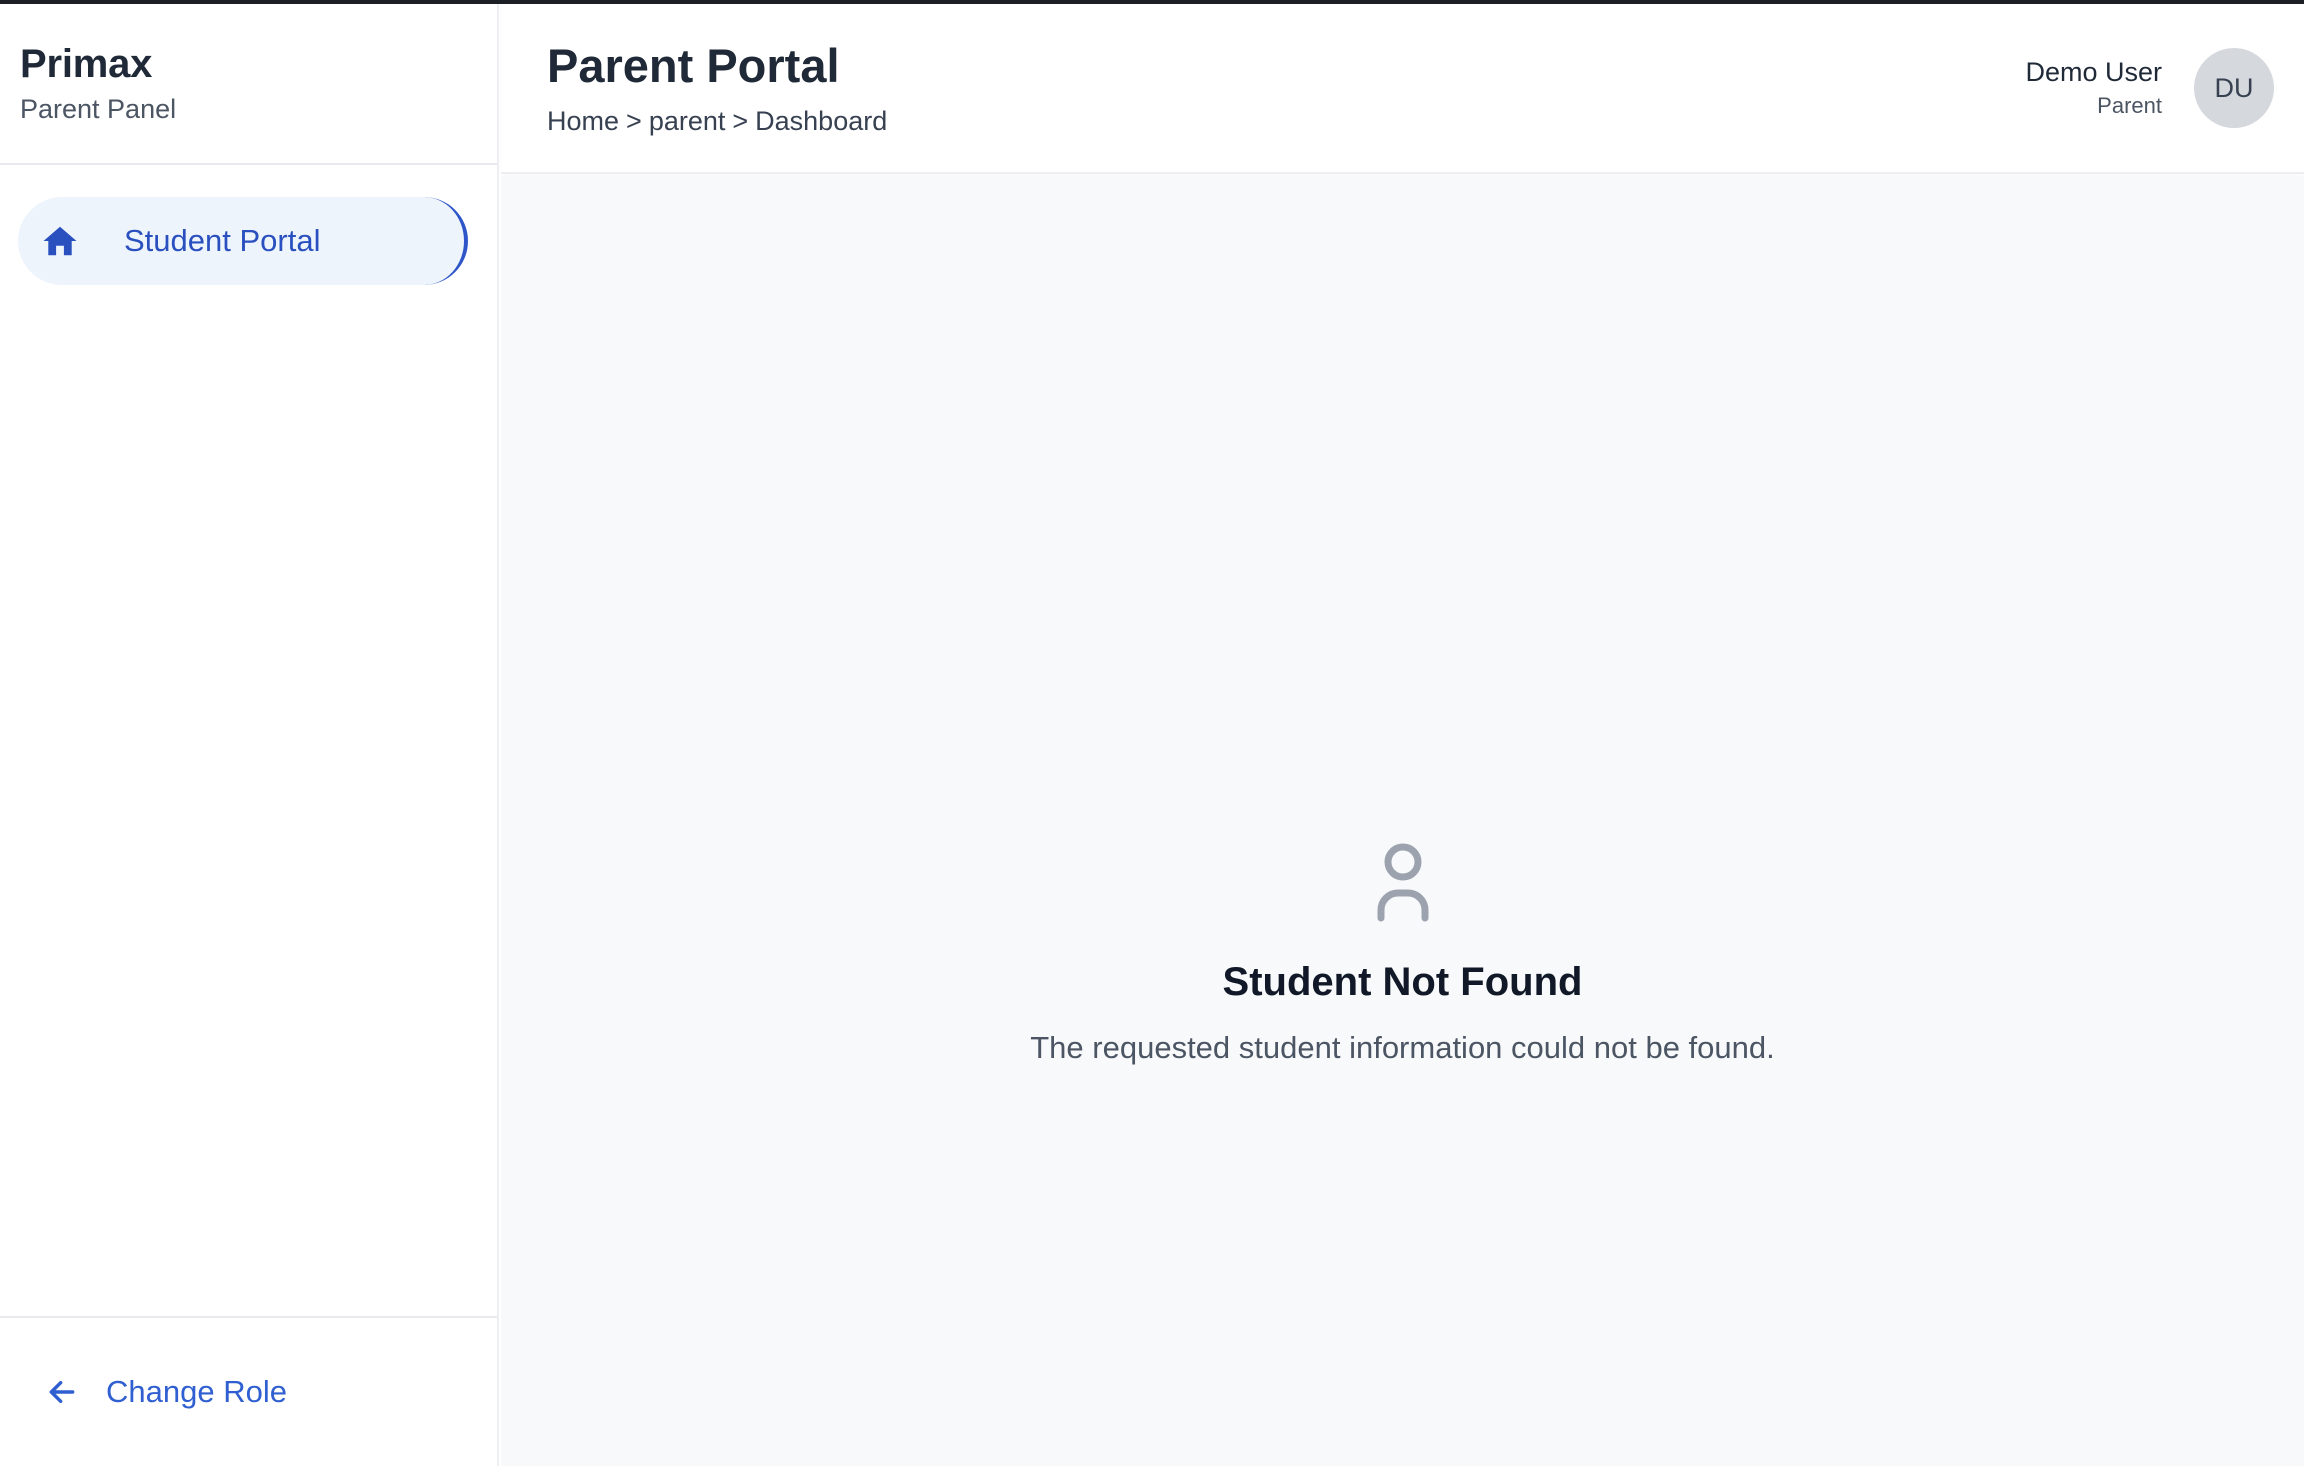 The height and width of the screenshot is (1466, 2304). Describe the element at coordinates (196, 1391) in the screenshot. I see `change-role-label: Change Role` at that location.